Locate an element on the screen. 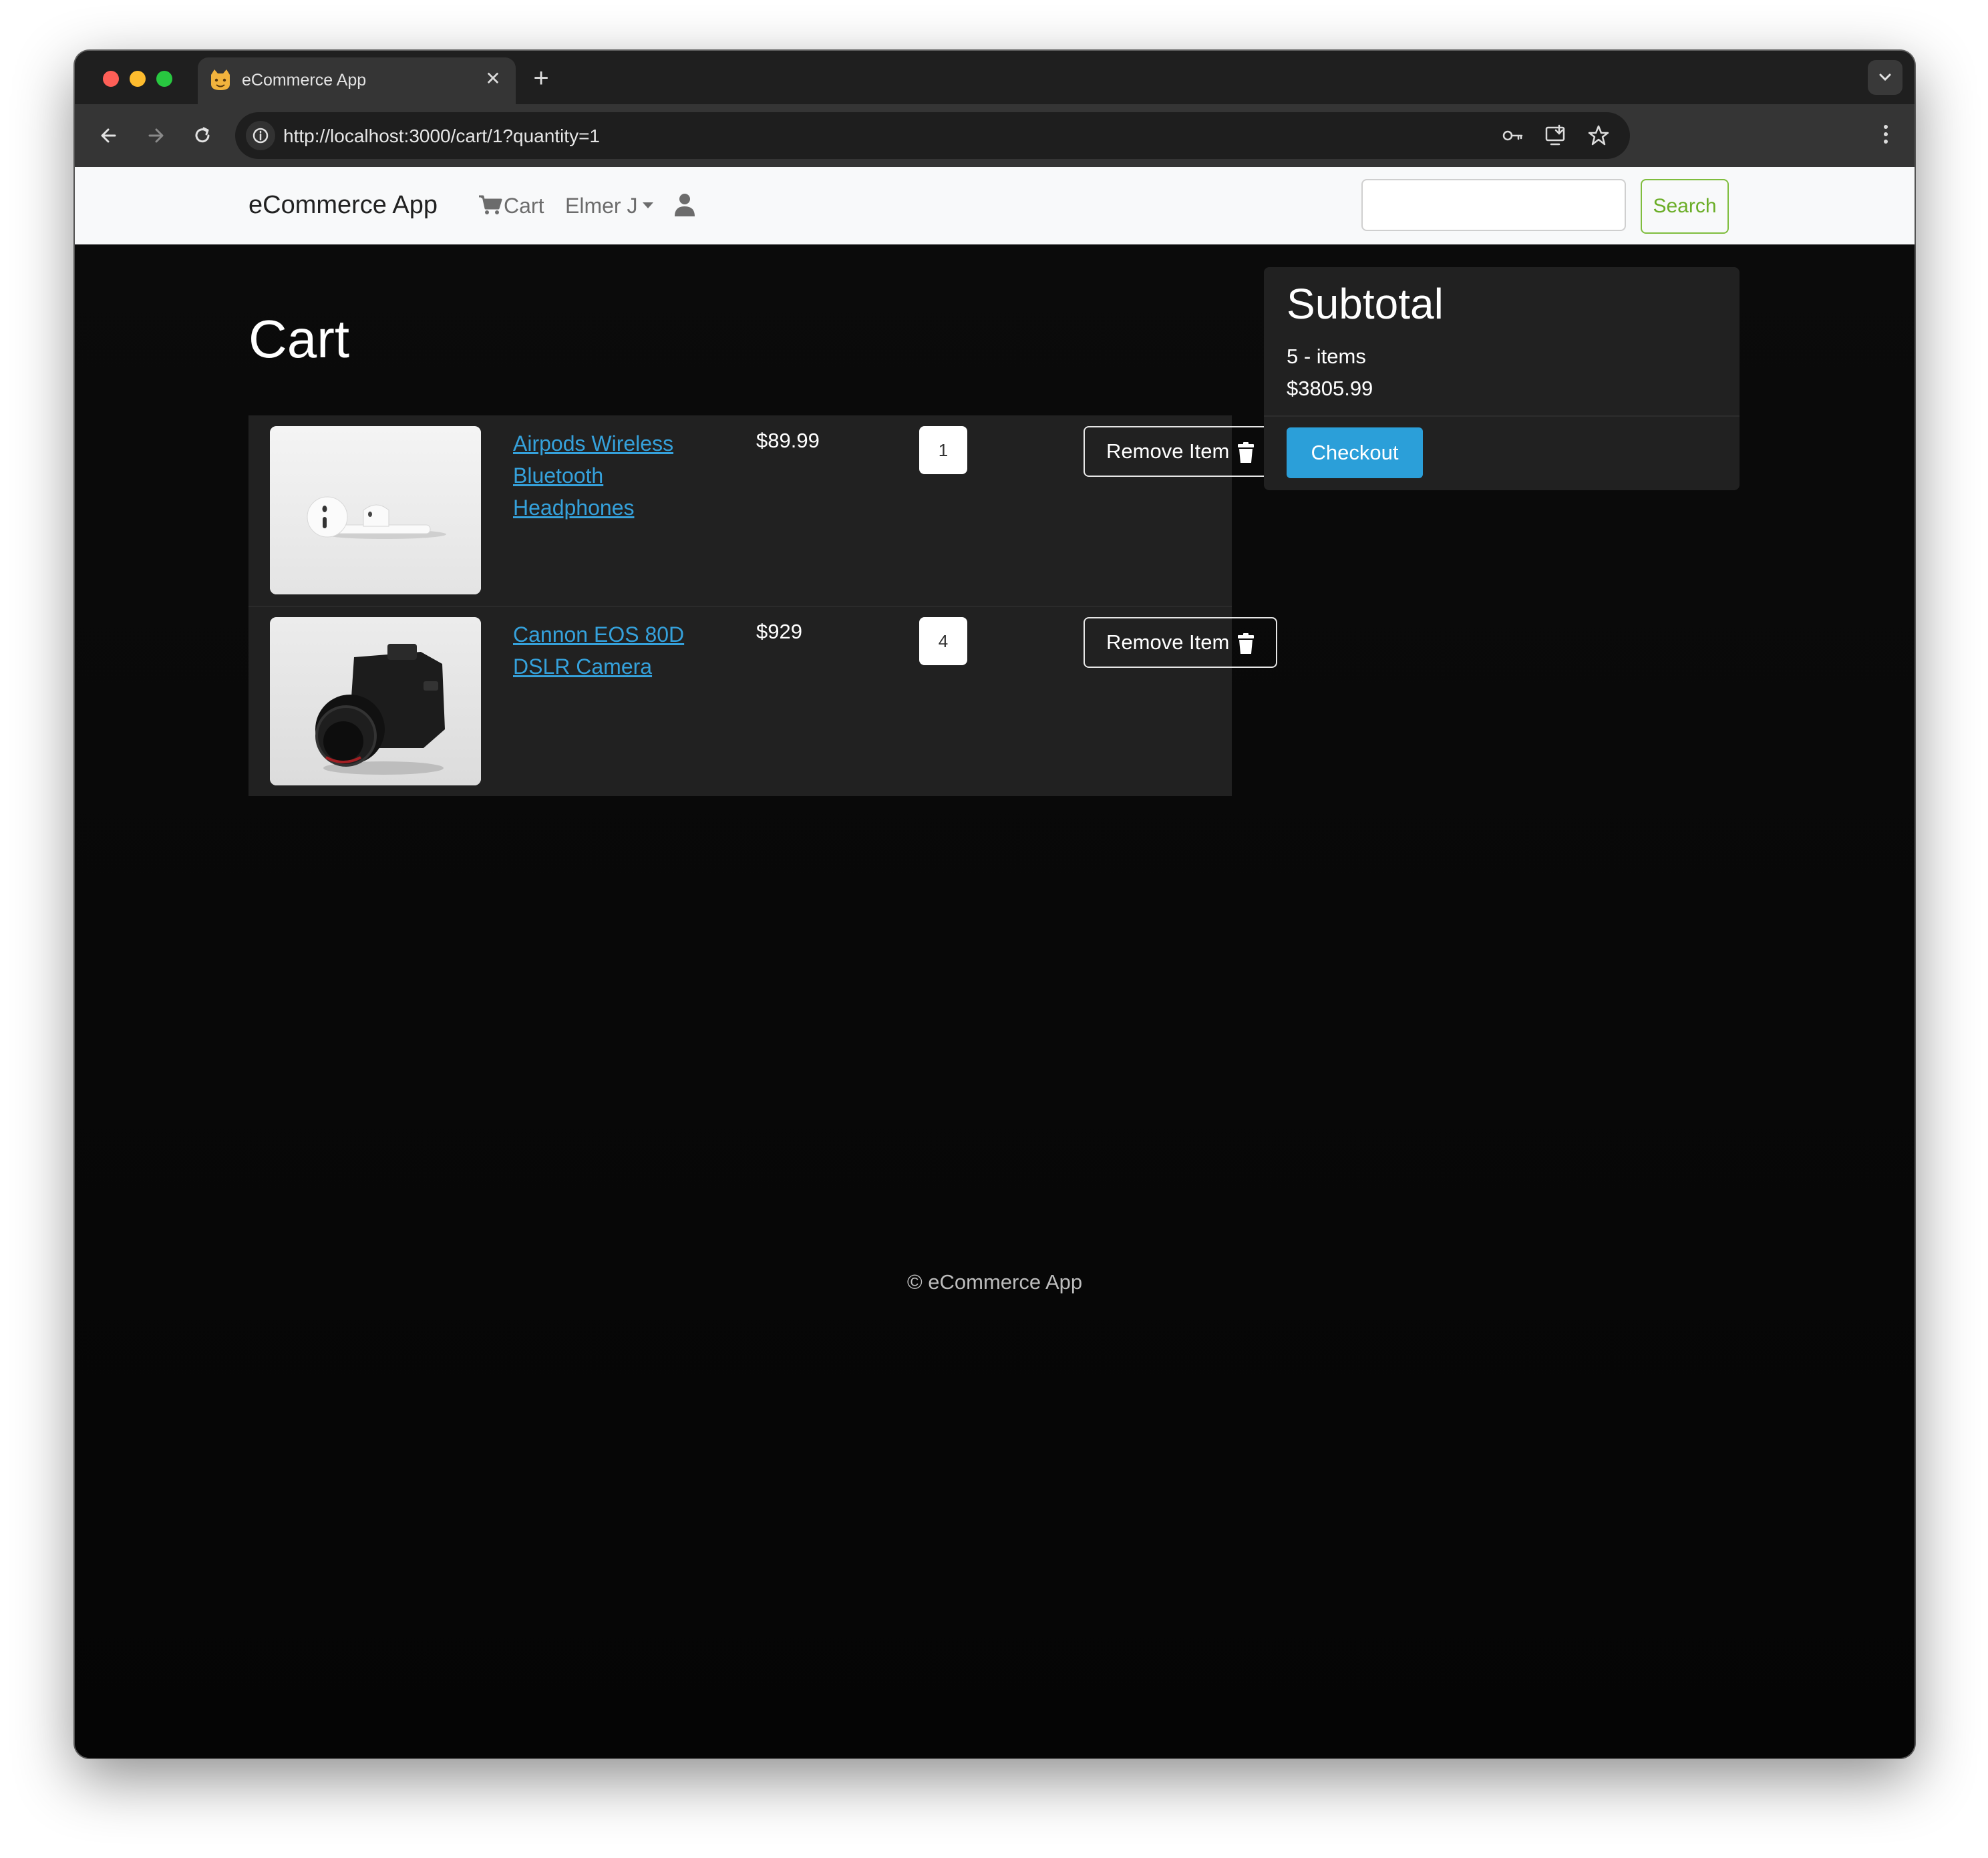 This screenshot has width=1988, height=1858. caret-down-icon is located at coordinates (648, 205).